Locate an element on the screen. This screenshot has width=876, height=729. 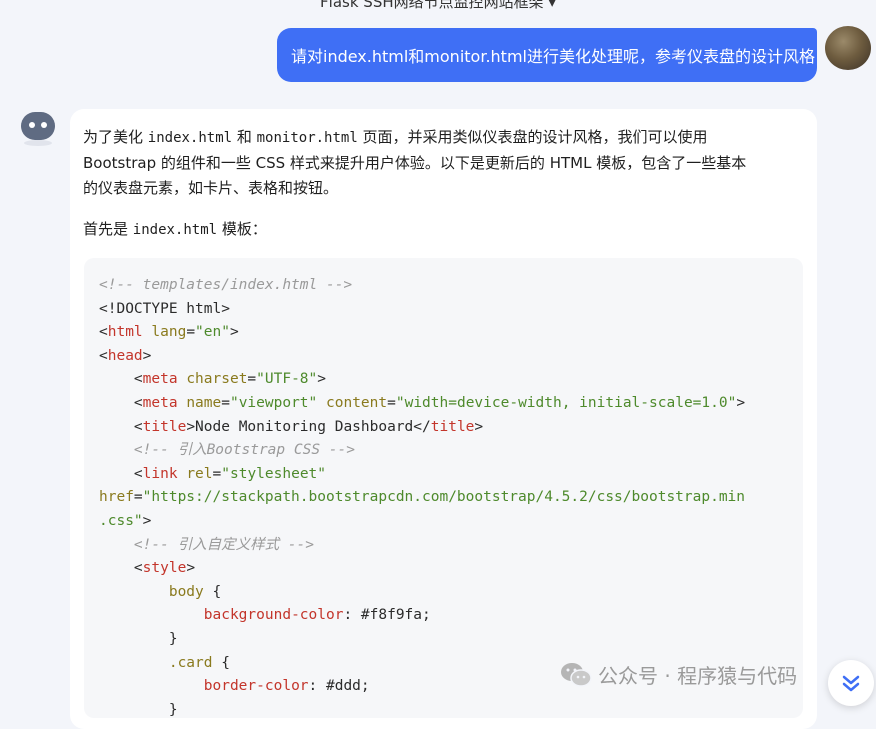
chevron-double-down-icon is located at coordinates (851, 683).